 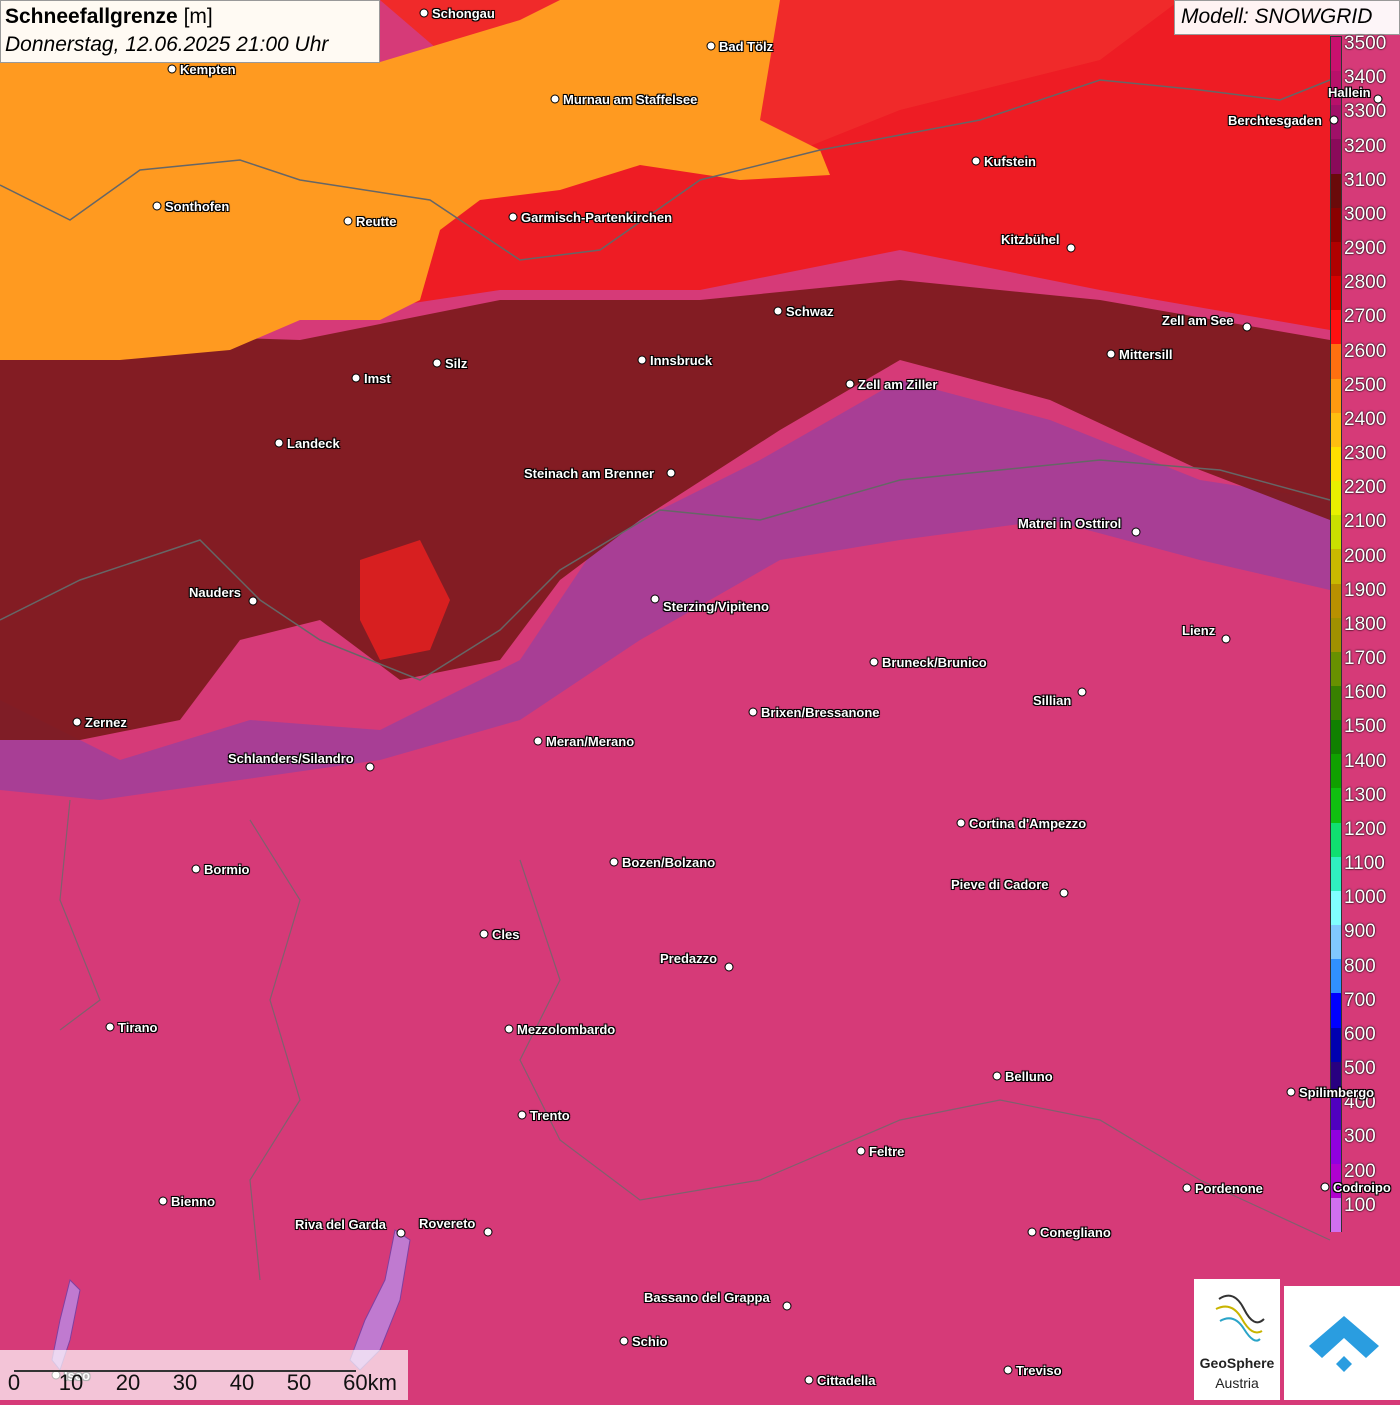 I want to click on legend-label: 1600, so click(x=1365, y=693).